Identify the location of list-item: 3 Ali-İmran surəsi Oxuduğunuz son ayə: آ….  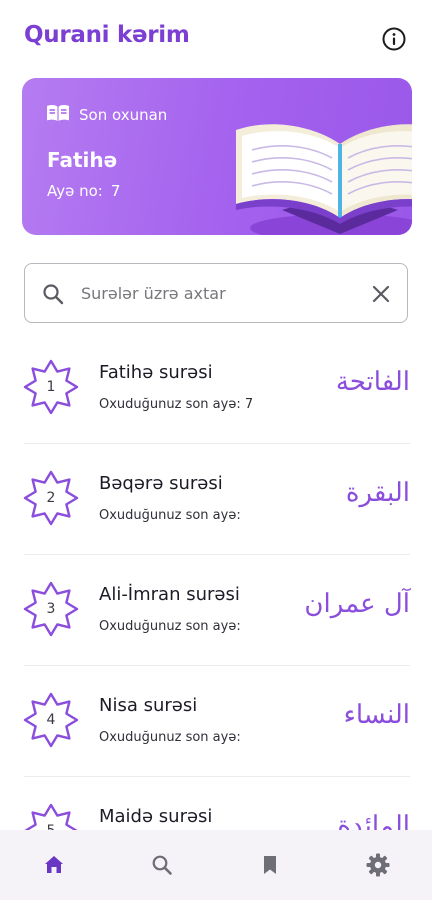
(216, 610).